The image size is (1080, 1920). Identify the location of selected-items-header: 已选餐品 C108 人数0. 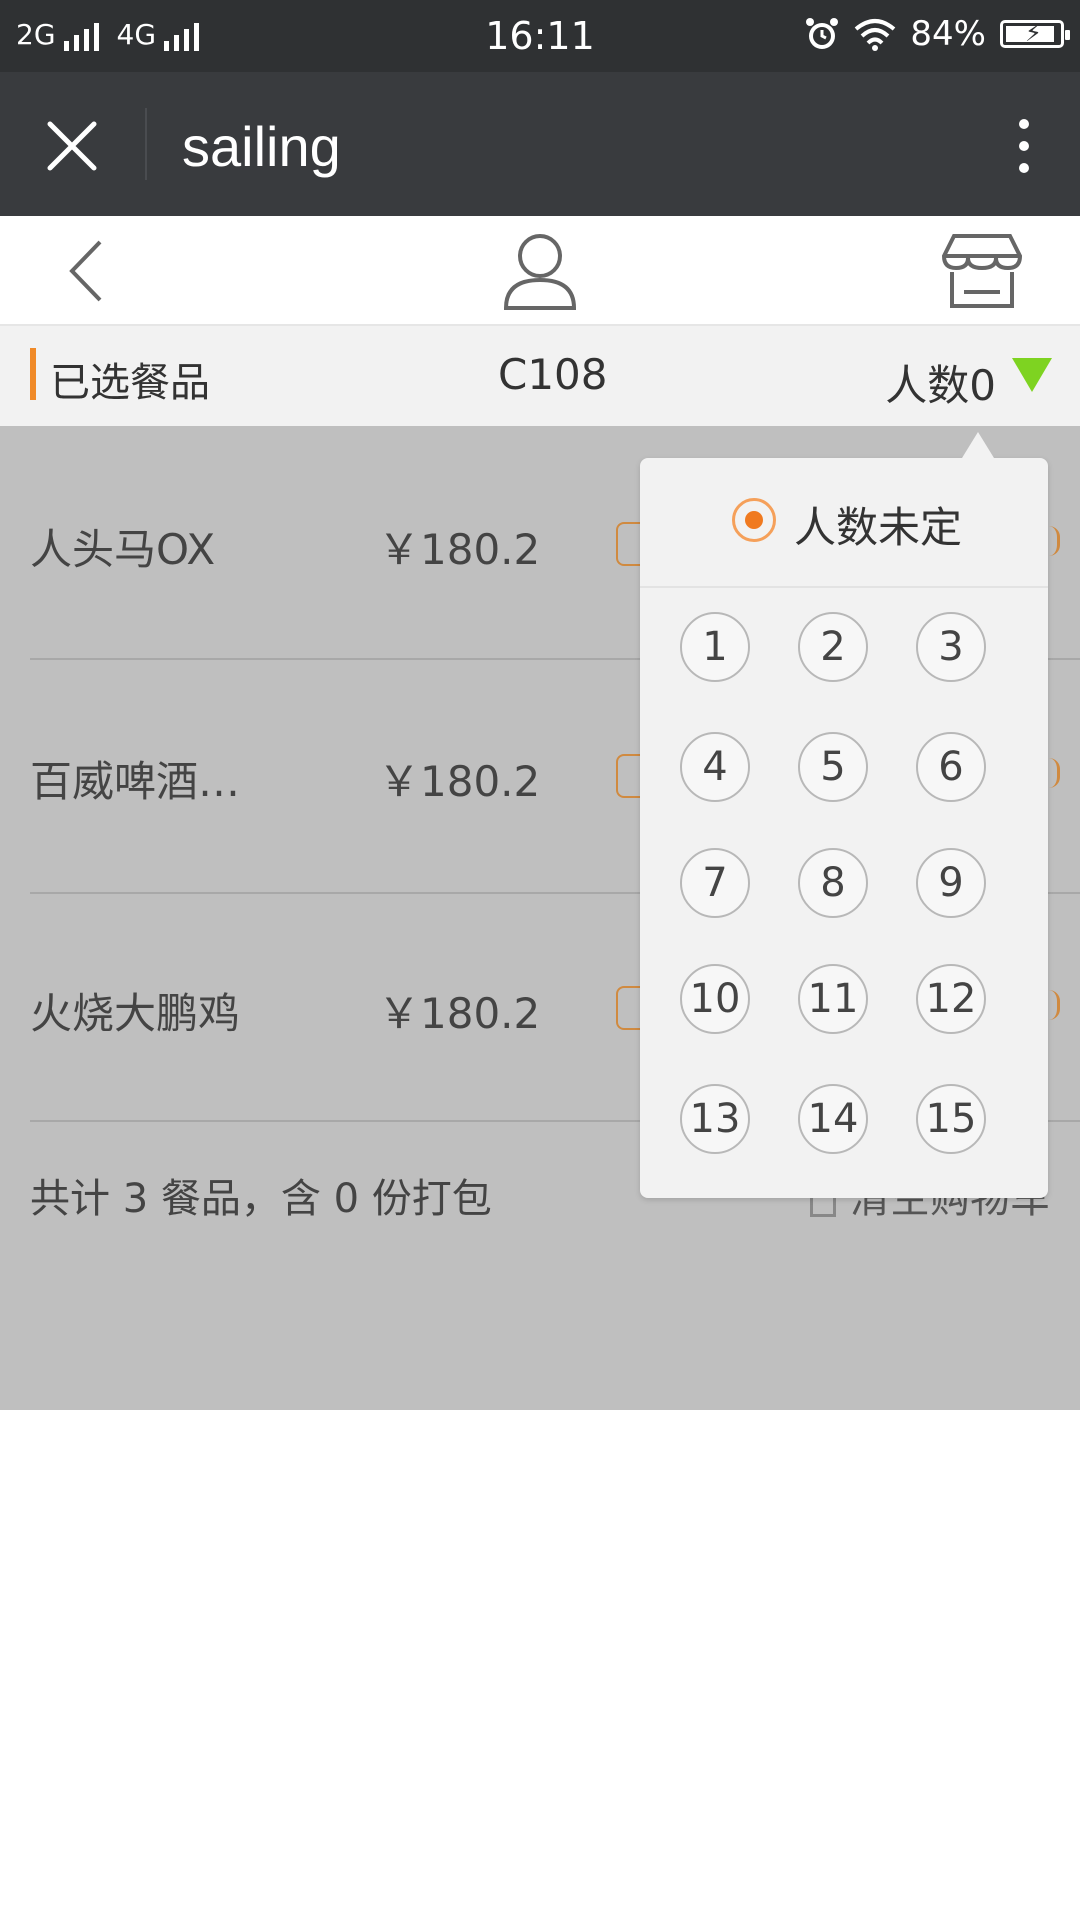
(540, 376).